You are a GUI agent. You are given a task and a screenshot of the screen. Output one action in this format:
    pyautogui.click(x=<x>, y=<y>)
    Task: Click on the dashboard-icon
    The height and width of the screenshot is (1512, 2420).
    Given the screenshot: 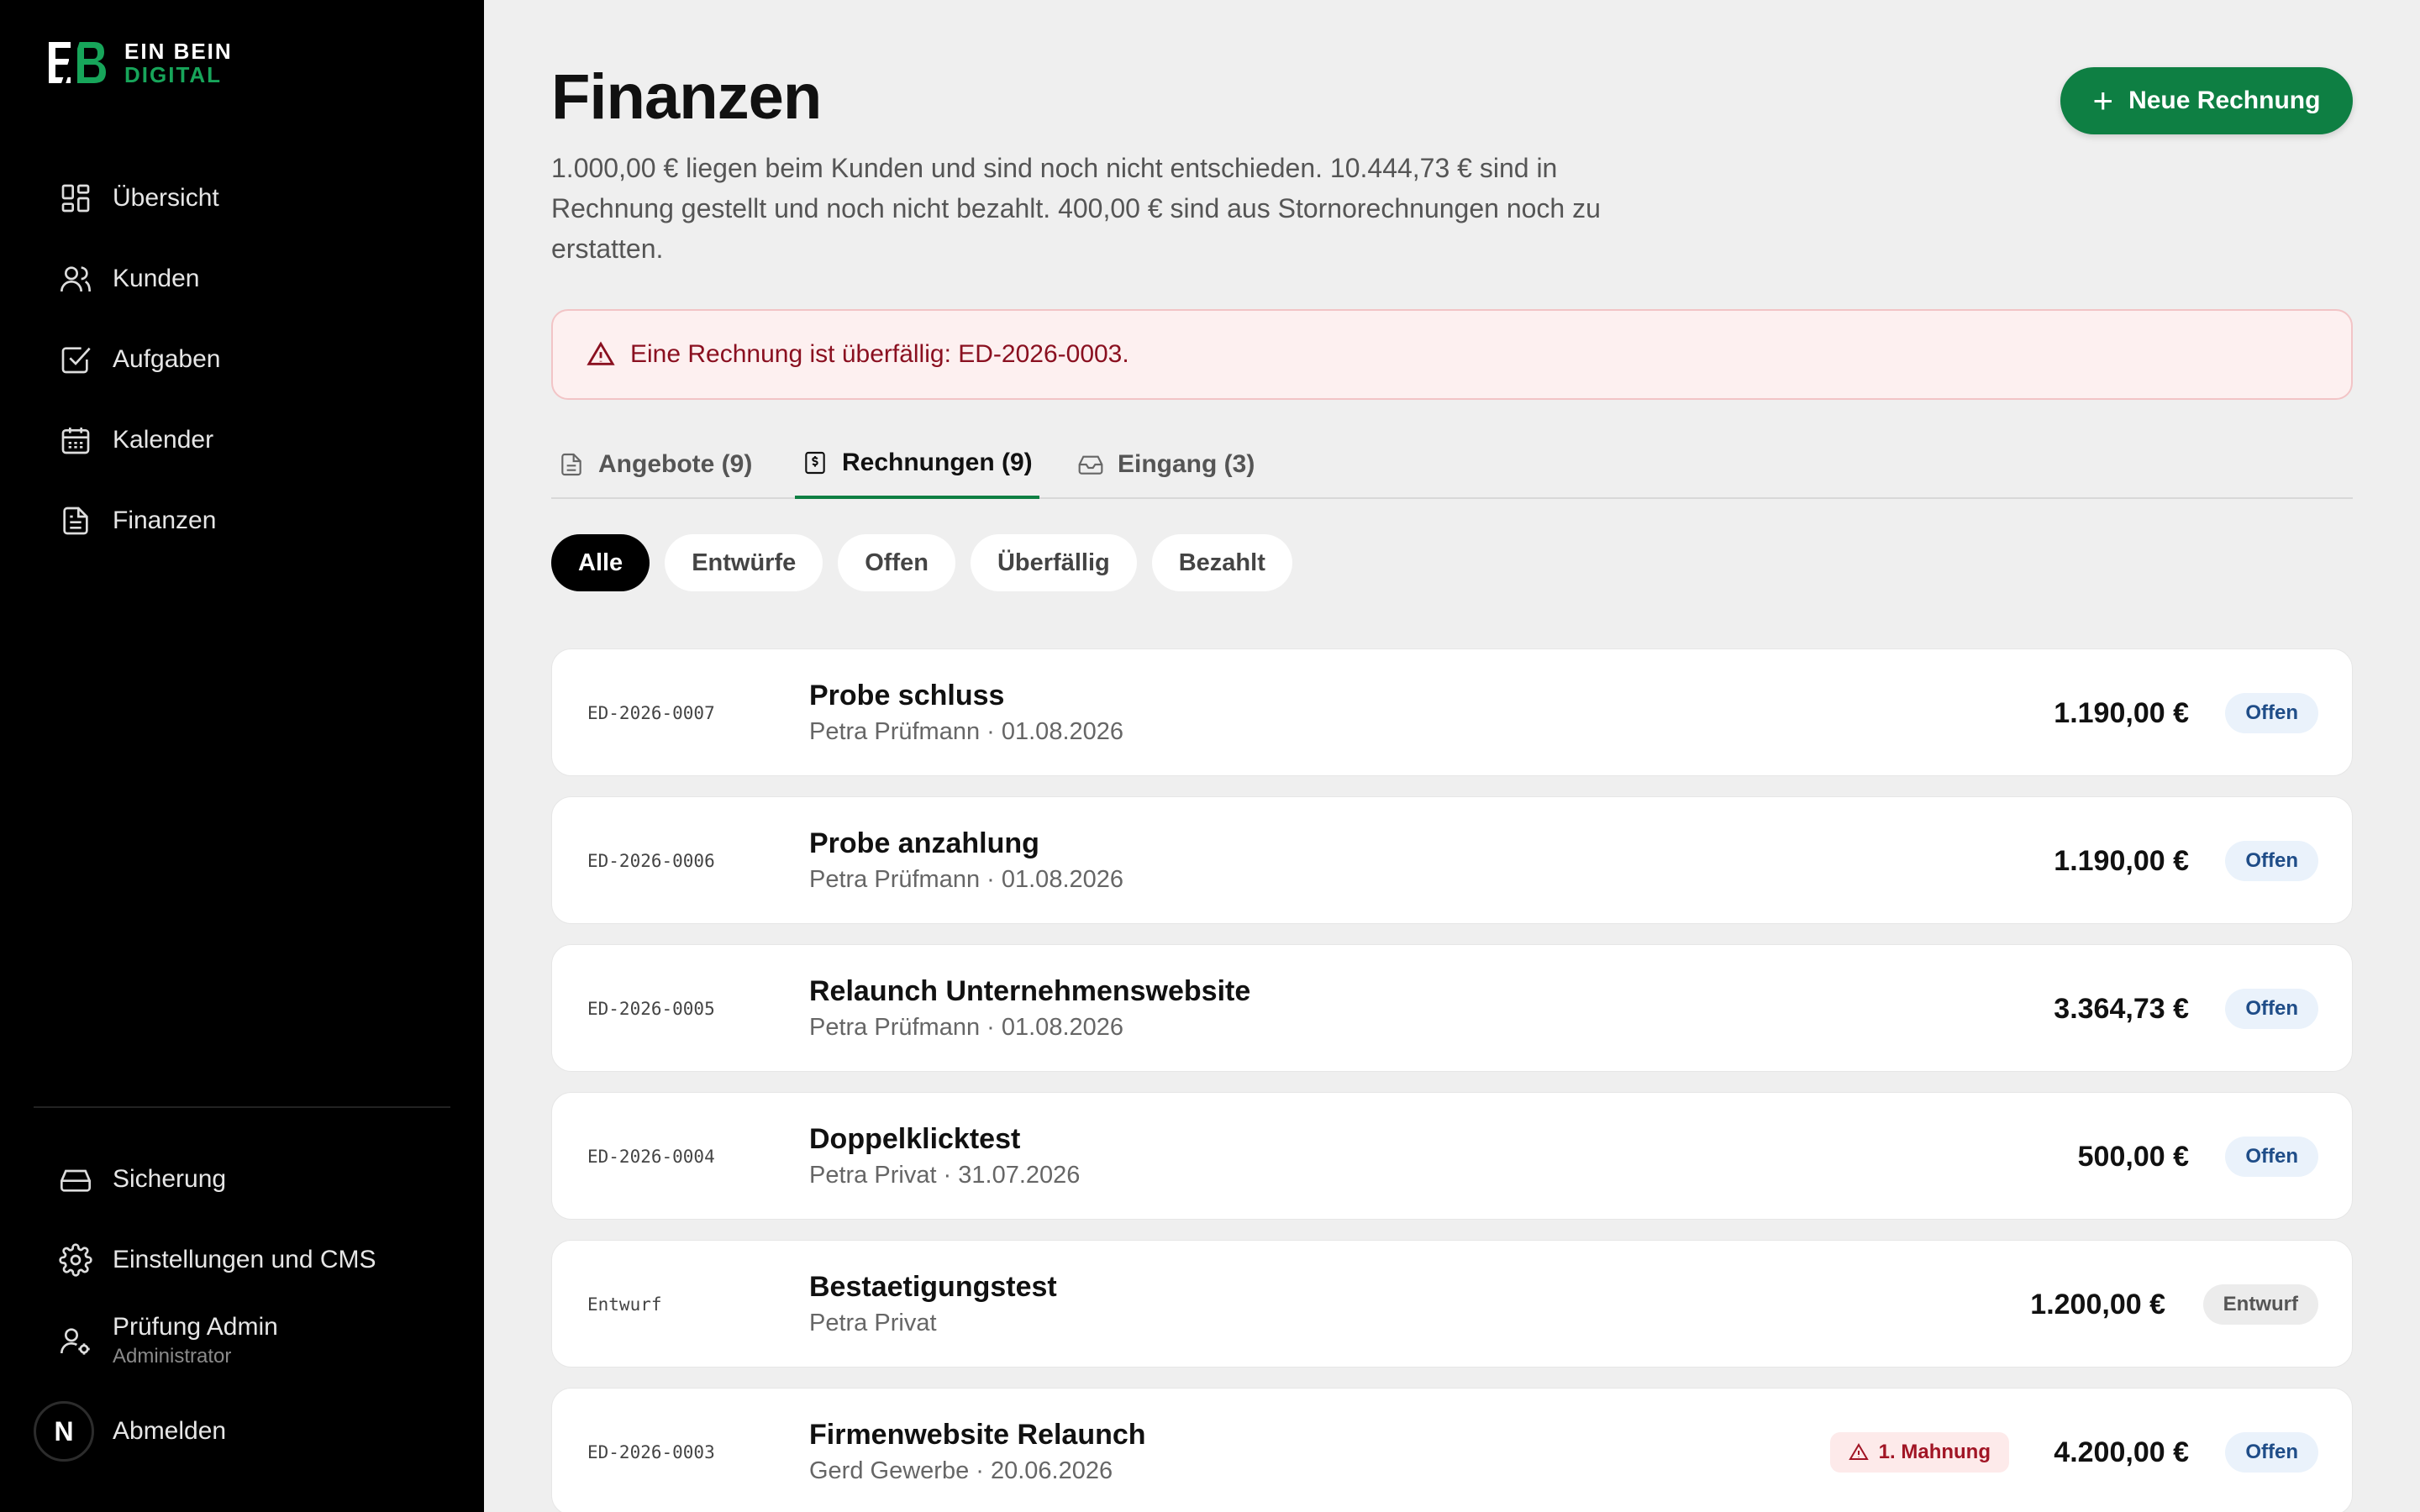 What is the action you would take?
    pyautogui.click(x=75, y=198)
    